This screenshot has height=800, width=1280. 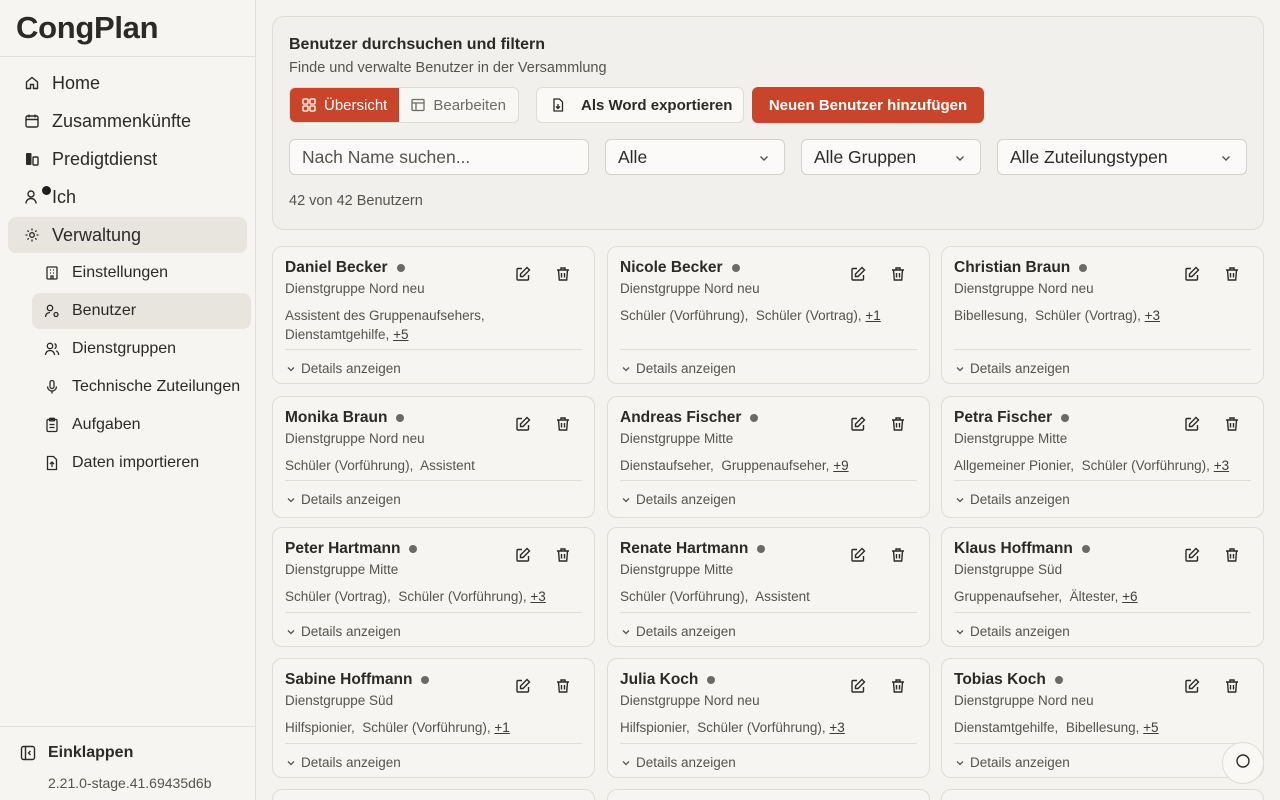 I want to click on view-edit-button: Bearbeiten, so click(x=458, y=105).